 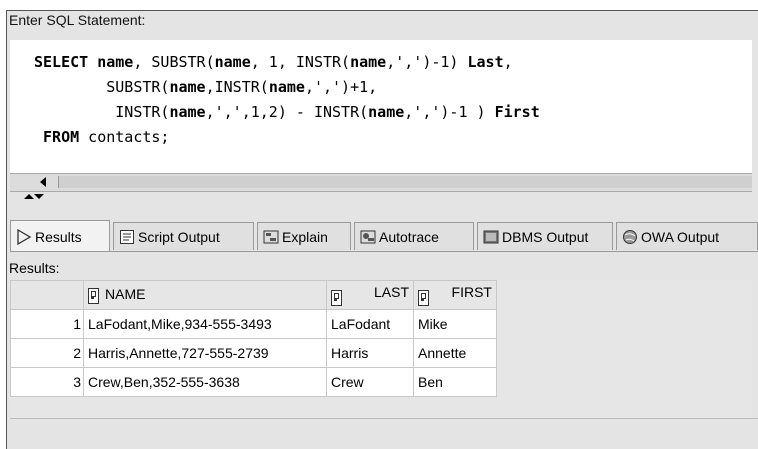 What do you see at coordinates (43, 182) in the screenshot?
I see `scroll-left-arrow-icon` at bounding box center [43, 182].